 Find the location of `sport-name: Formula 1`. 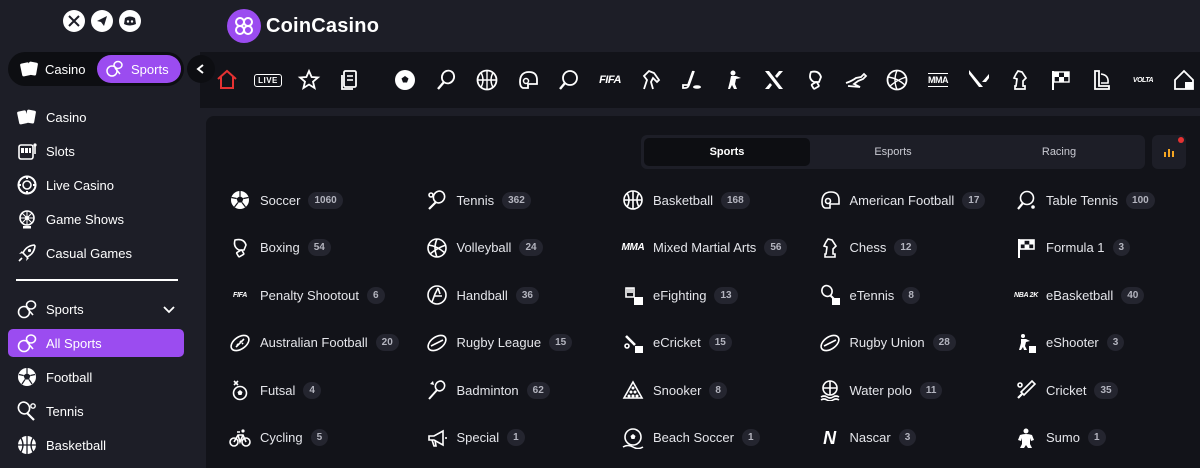

sport-name: Formula 1 is located at coordinates (1075, 248).